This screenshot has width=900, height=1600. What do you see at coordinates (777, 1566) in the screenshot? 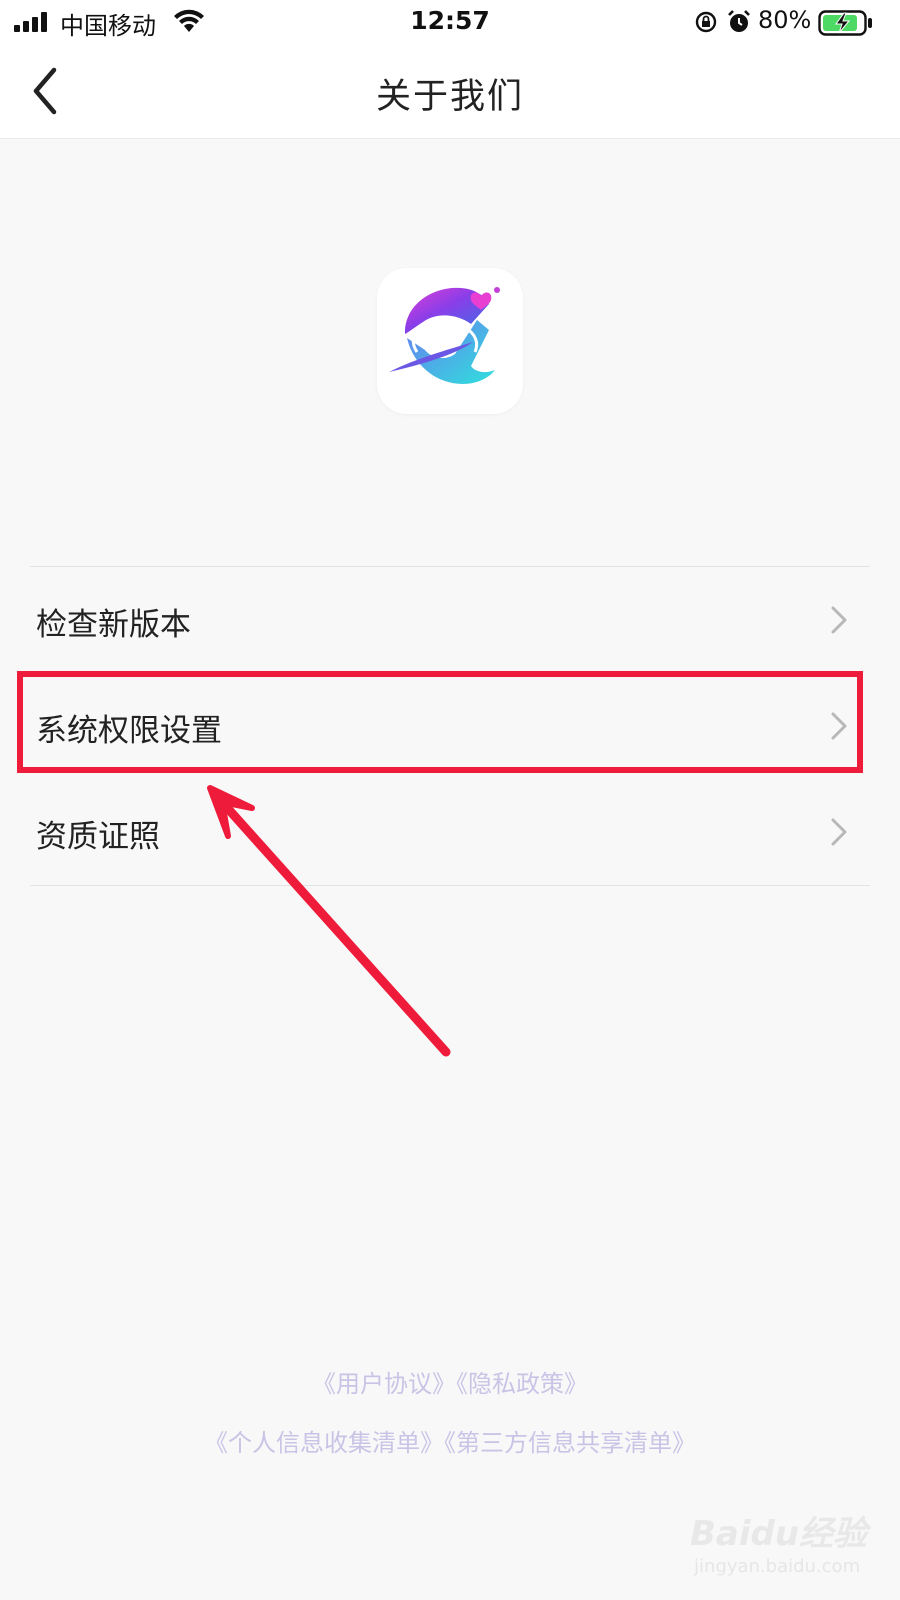
I see `watermark-url: jingyan.baidu.com` at bounding box center [777, 1566].